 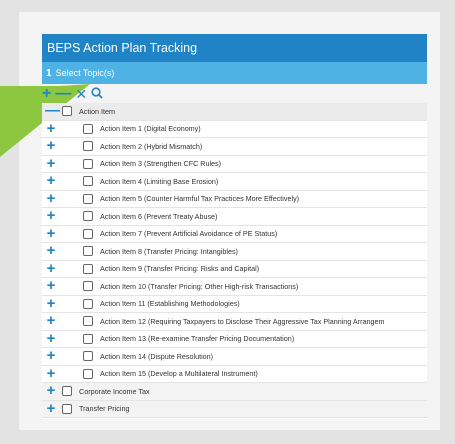 I want to click on item-label: Action Item 3 (Strengthen CFC Rules), so click(x=161, y=164).